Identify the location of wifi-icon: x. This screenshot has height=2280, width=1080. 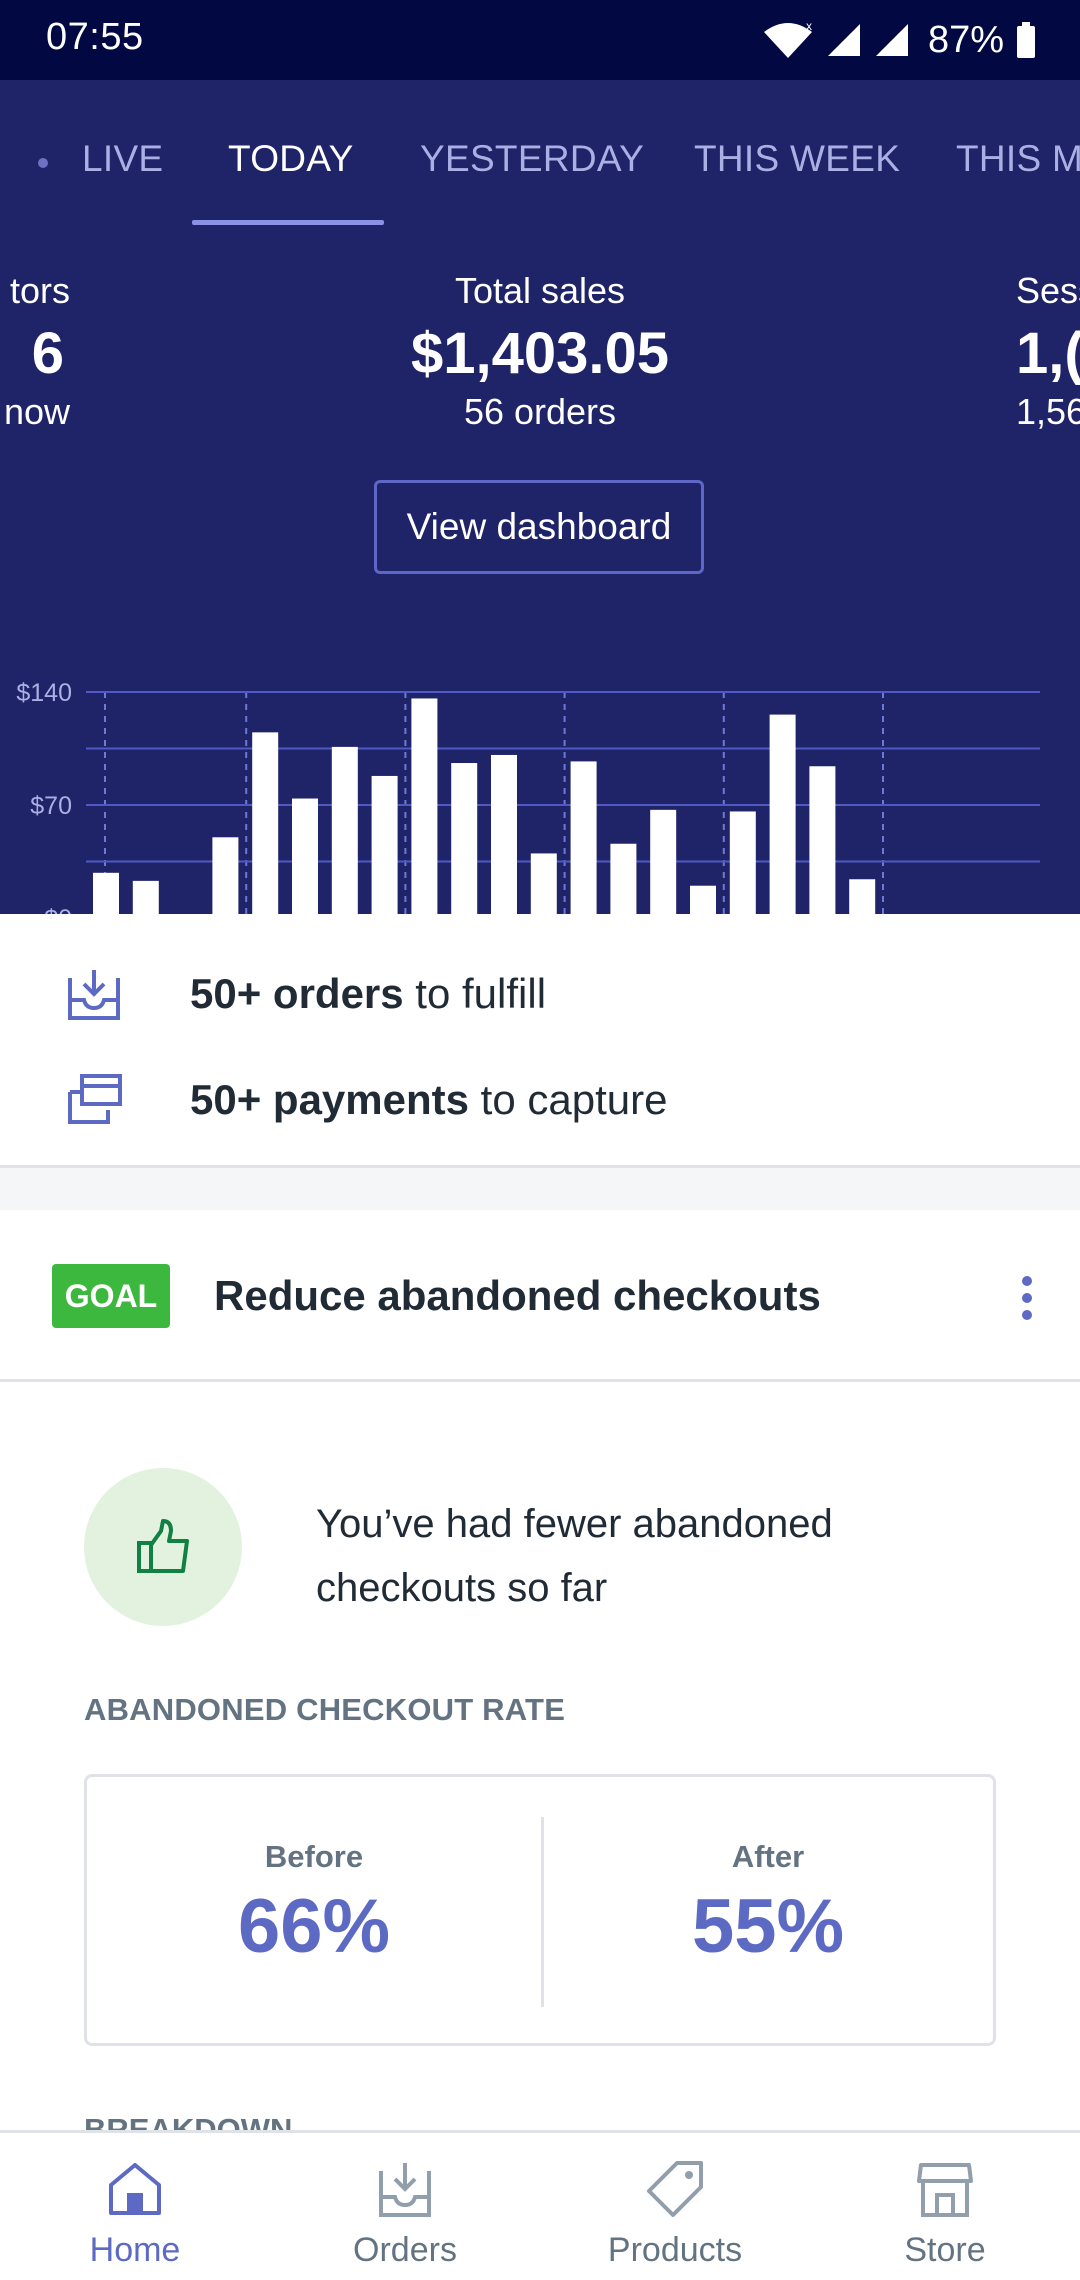
(787, 39).